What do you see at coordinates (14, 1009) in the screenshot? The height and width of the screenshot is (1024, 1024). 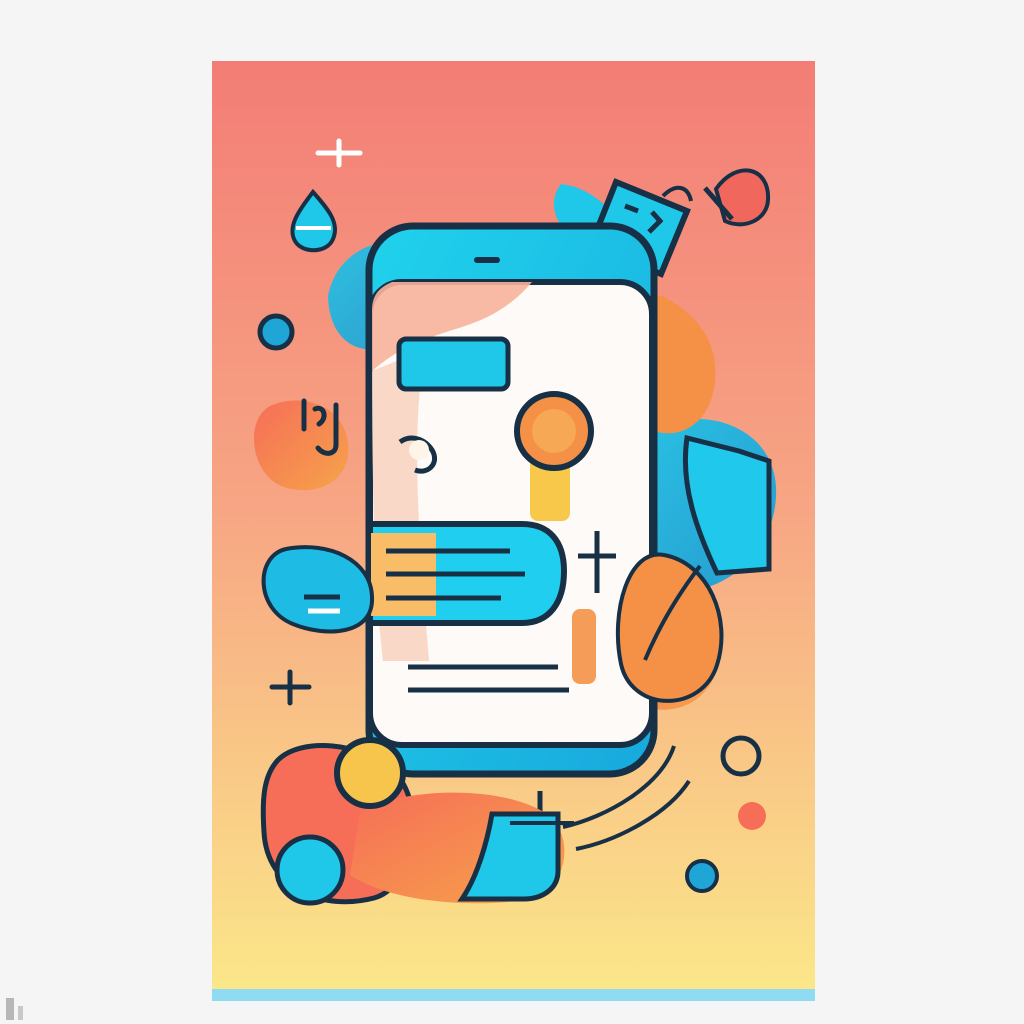 I see `corner-watermark-icon` at bounding box center [14, 1009].